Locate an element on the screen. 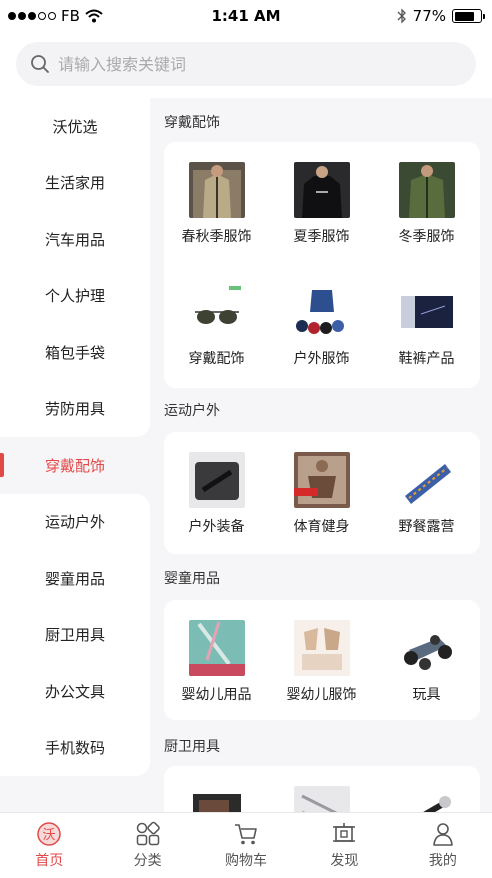  search-icon is located at coordinates (40, 64).